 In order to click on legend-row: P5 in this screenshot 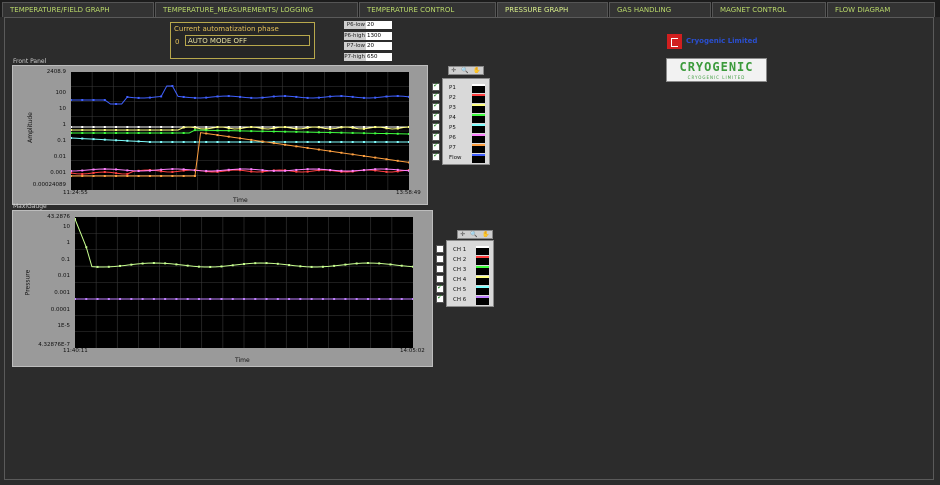, I will do `click(466, 128)`.